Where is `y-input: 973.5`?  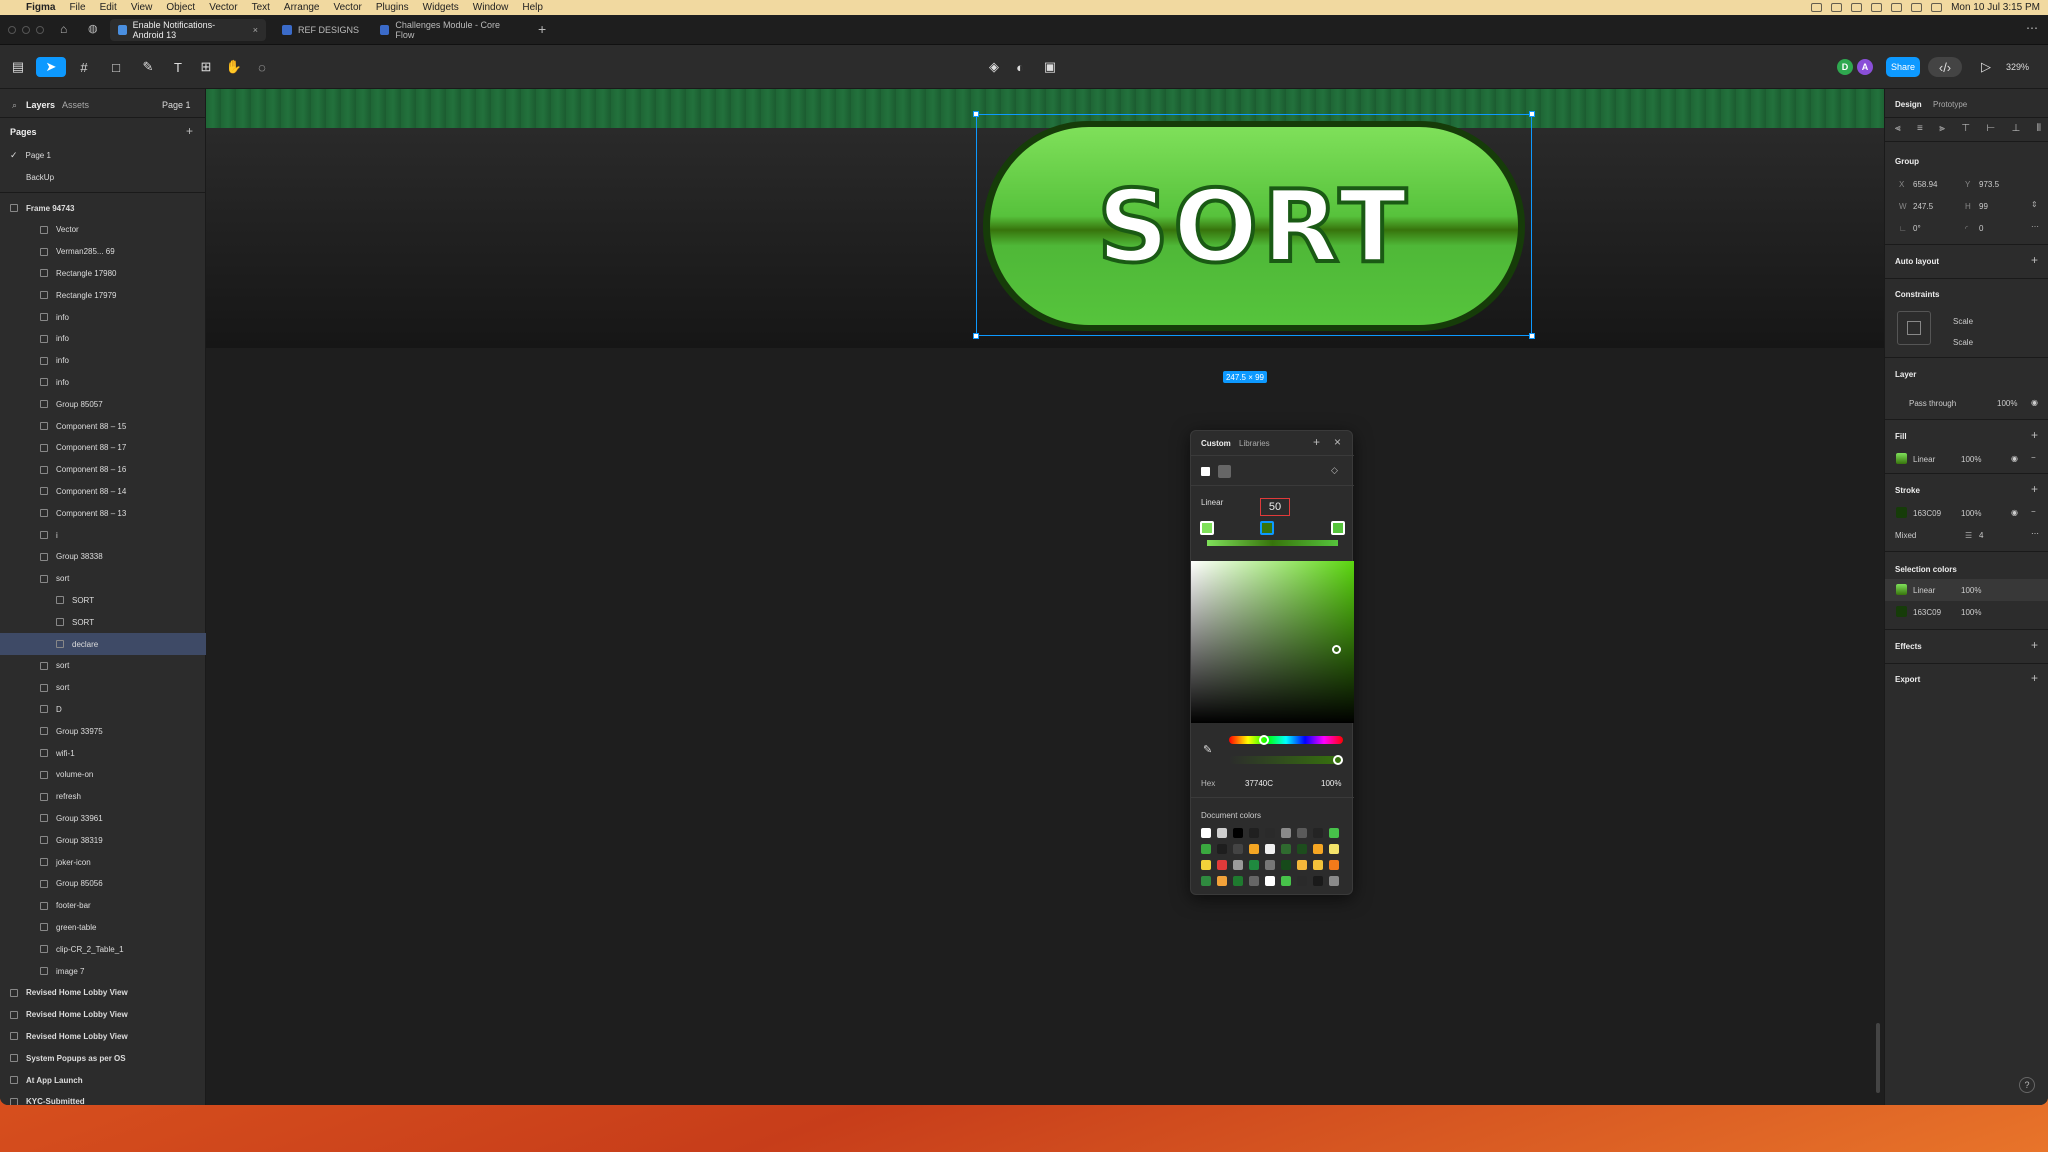
y-input: 973.5 is located at coordinates (1989, 184).